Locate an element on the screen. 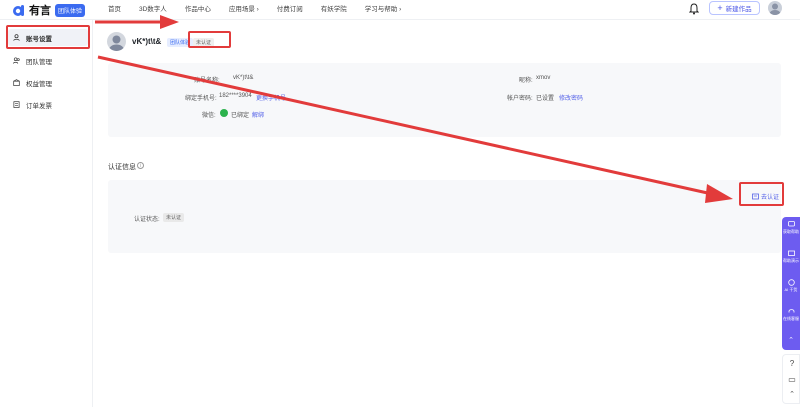  password-label: 帐户密码: is located at coordinates (520, 99).